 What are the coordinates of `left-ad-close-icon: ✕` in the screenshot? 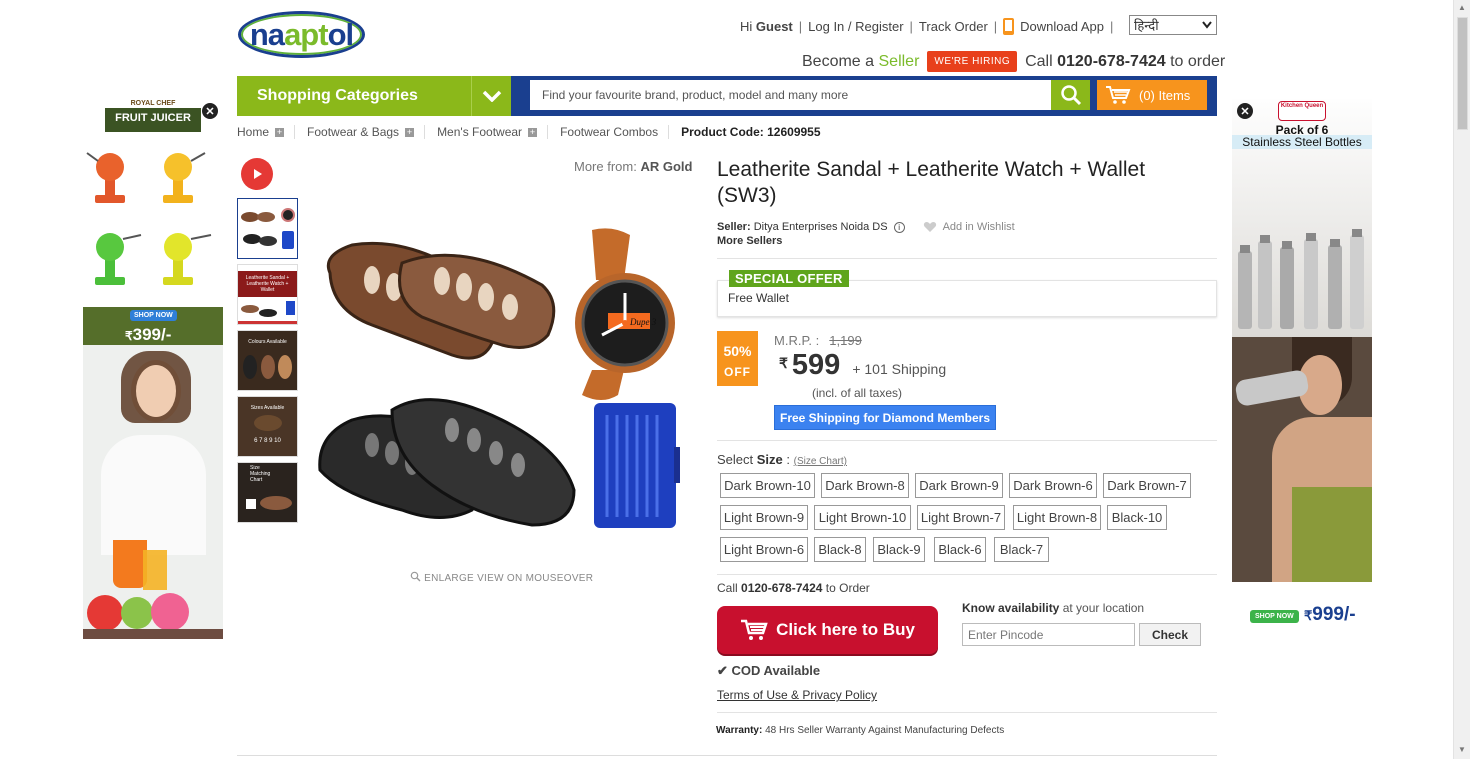 It's located at (210, 111).